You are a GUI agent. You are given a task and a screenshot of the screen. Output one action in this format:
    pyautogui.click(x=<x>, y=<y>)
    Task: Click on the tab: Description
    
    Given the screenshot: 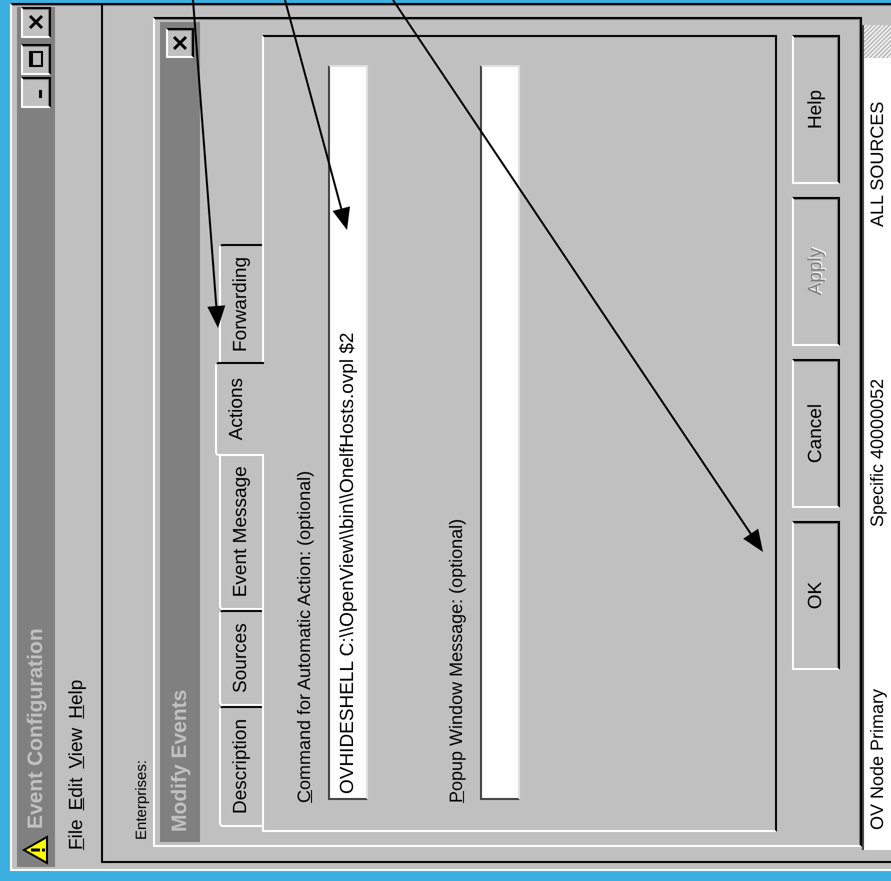 What is the action you would take?
    pyautogui.click(x=240, y=766)
    